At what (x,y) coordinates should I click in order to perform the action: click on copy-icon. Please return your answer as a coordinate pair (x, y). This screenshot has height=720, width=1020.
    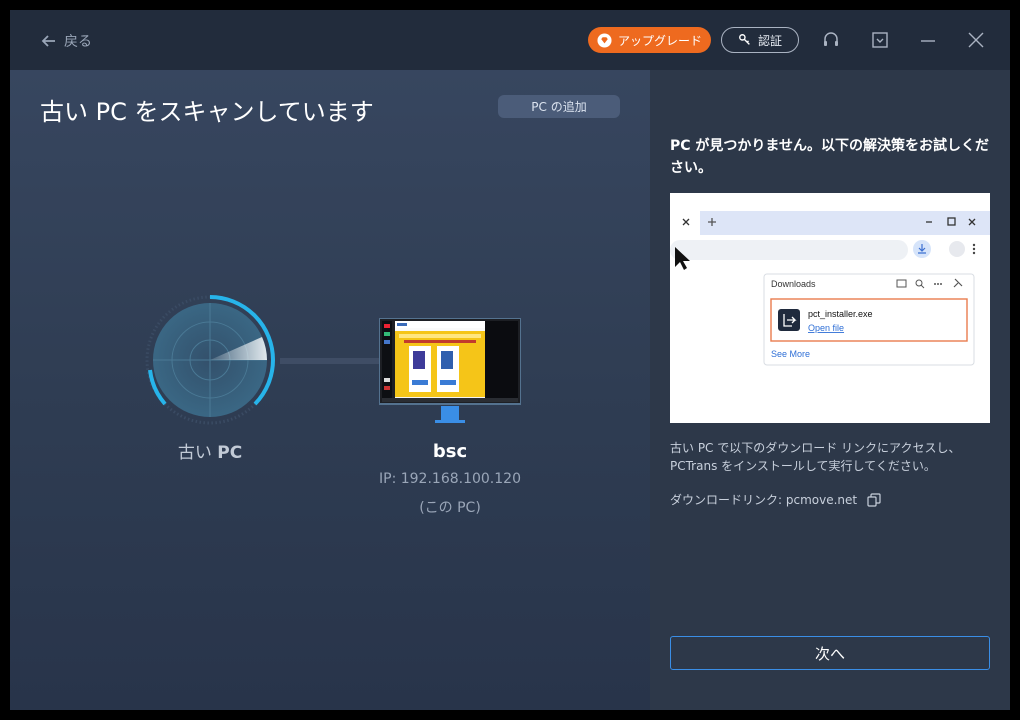
    Looking at the image, I should click on (874, 499).